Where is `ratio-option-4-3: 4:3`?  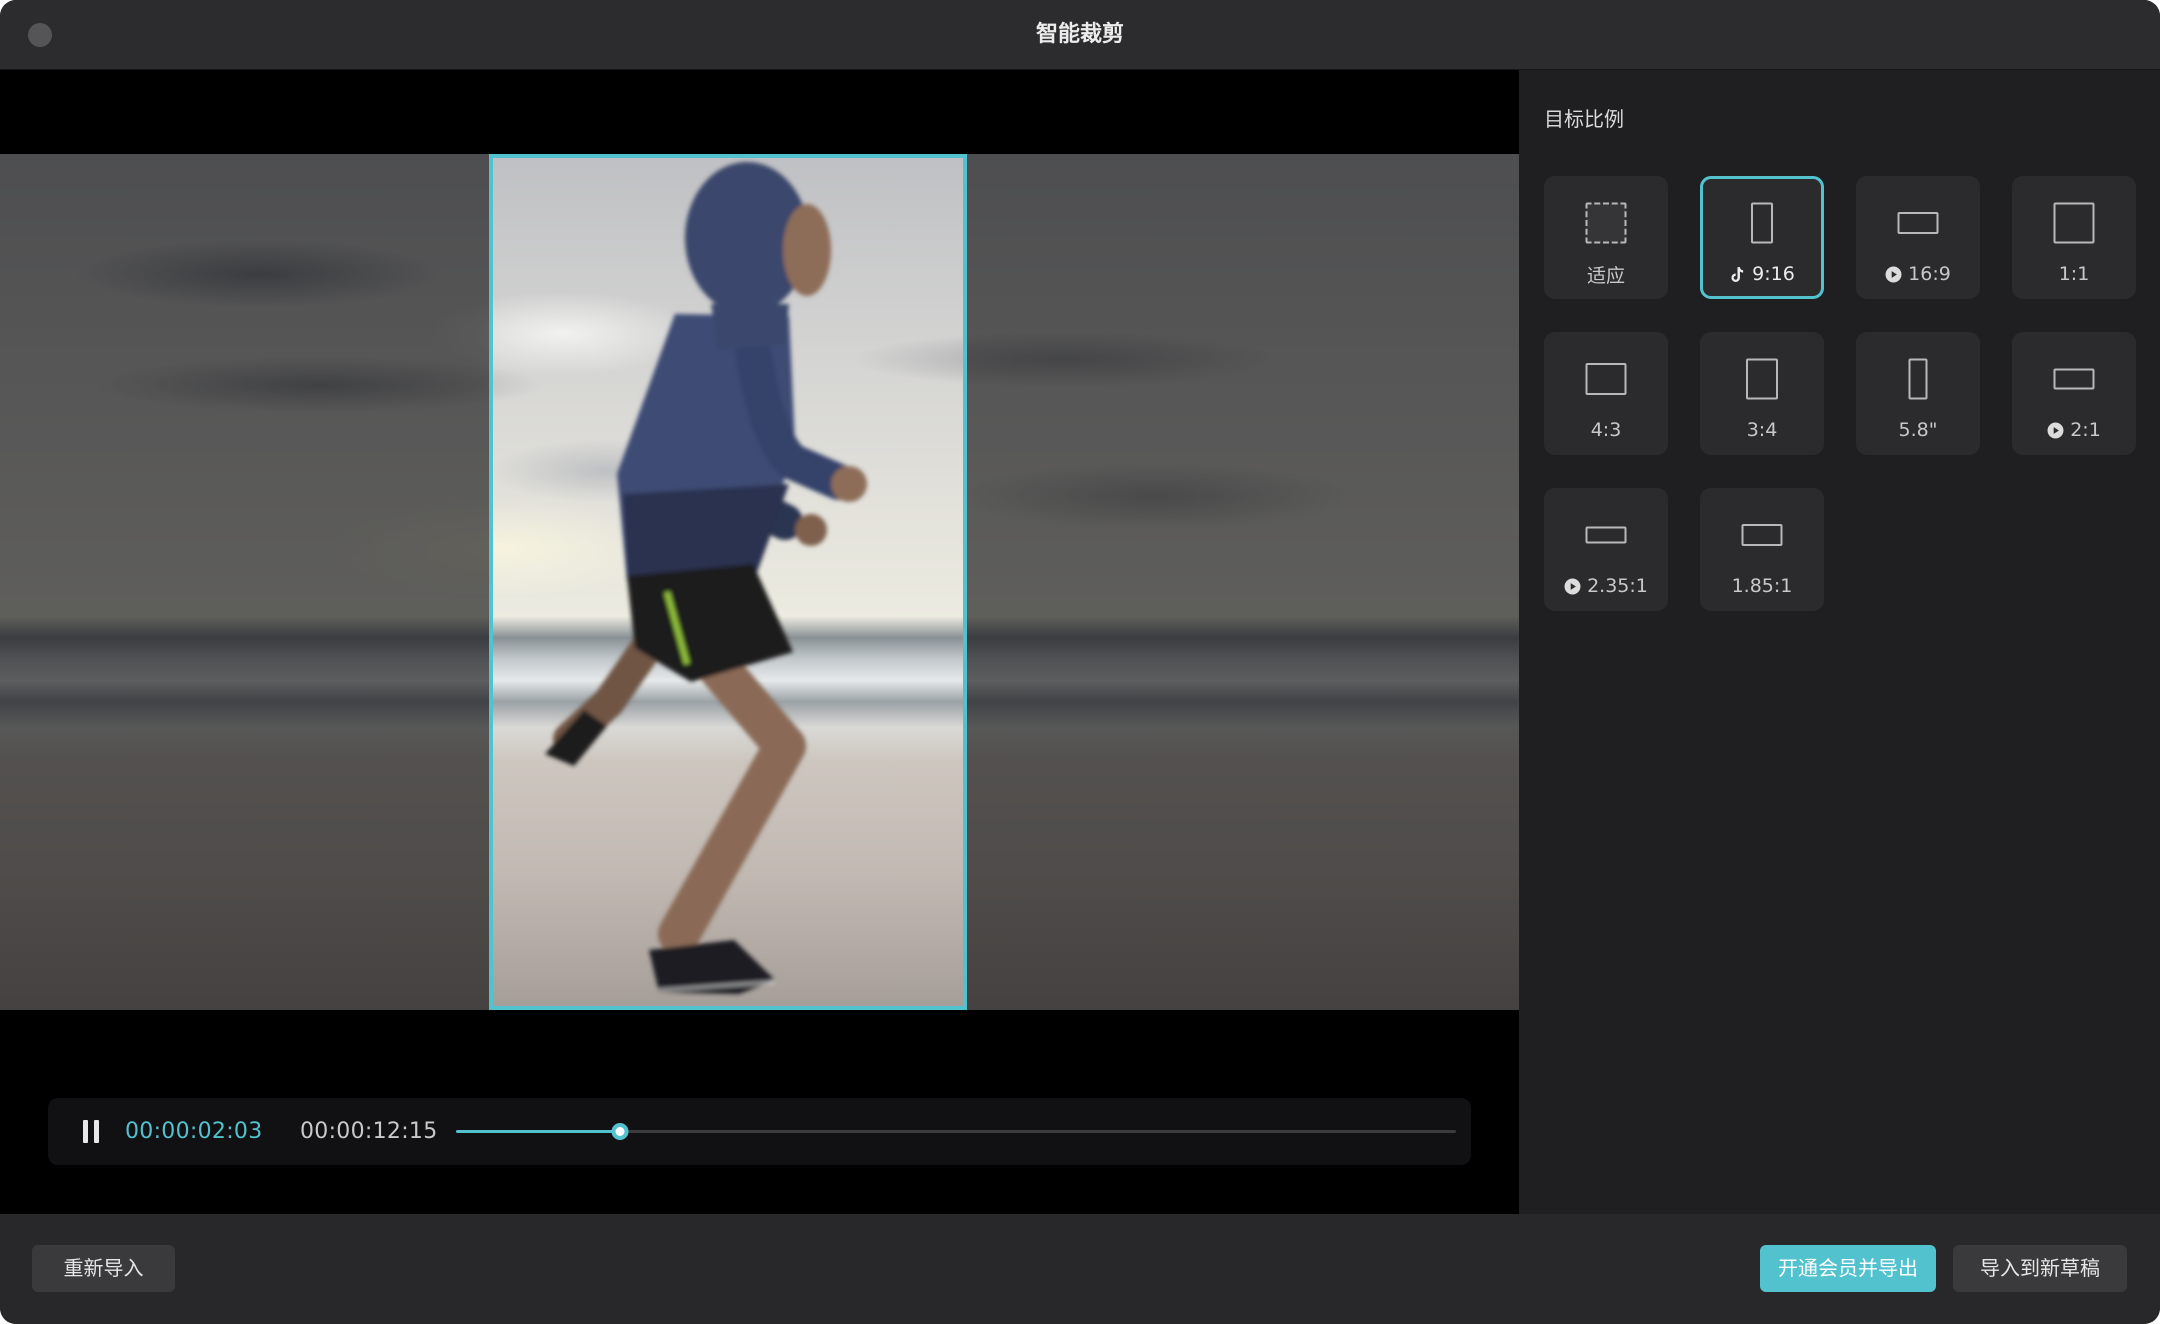
ratio-option-4-3: 4:3 is located at coordinates (1606, 393).